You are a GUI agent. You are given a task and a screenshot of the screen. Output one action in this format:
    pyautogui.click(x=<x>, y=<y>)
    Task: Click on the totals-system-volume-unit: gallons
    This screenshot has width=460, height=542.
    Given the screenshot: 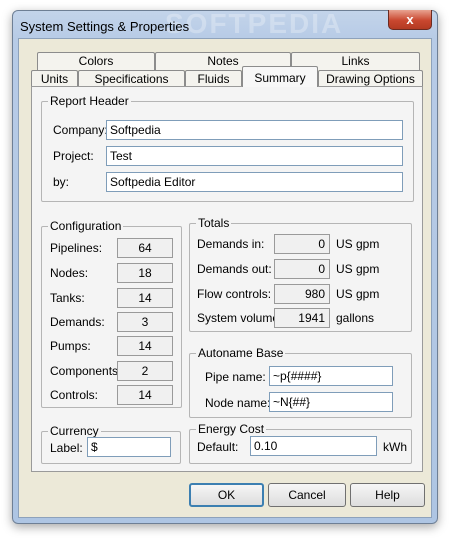 What is the action you would take?
    pyautogui.click(x=355, y=318)
    